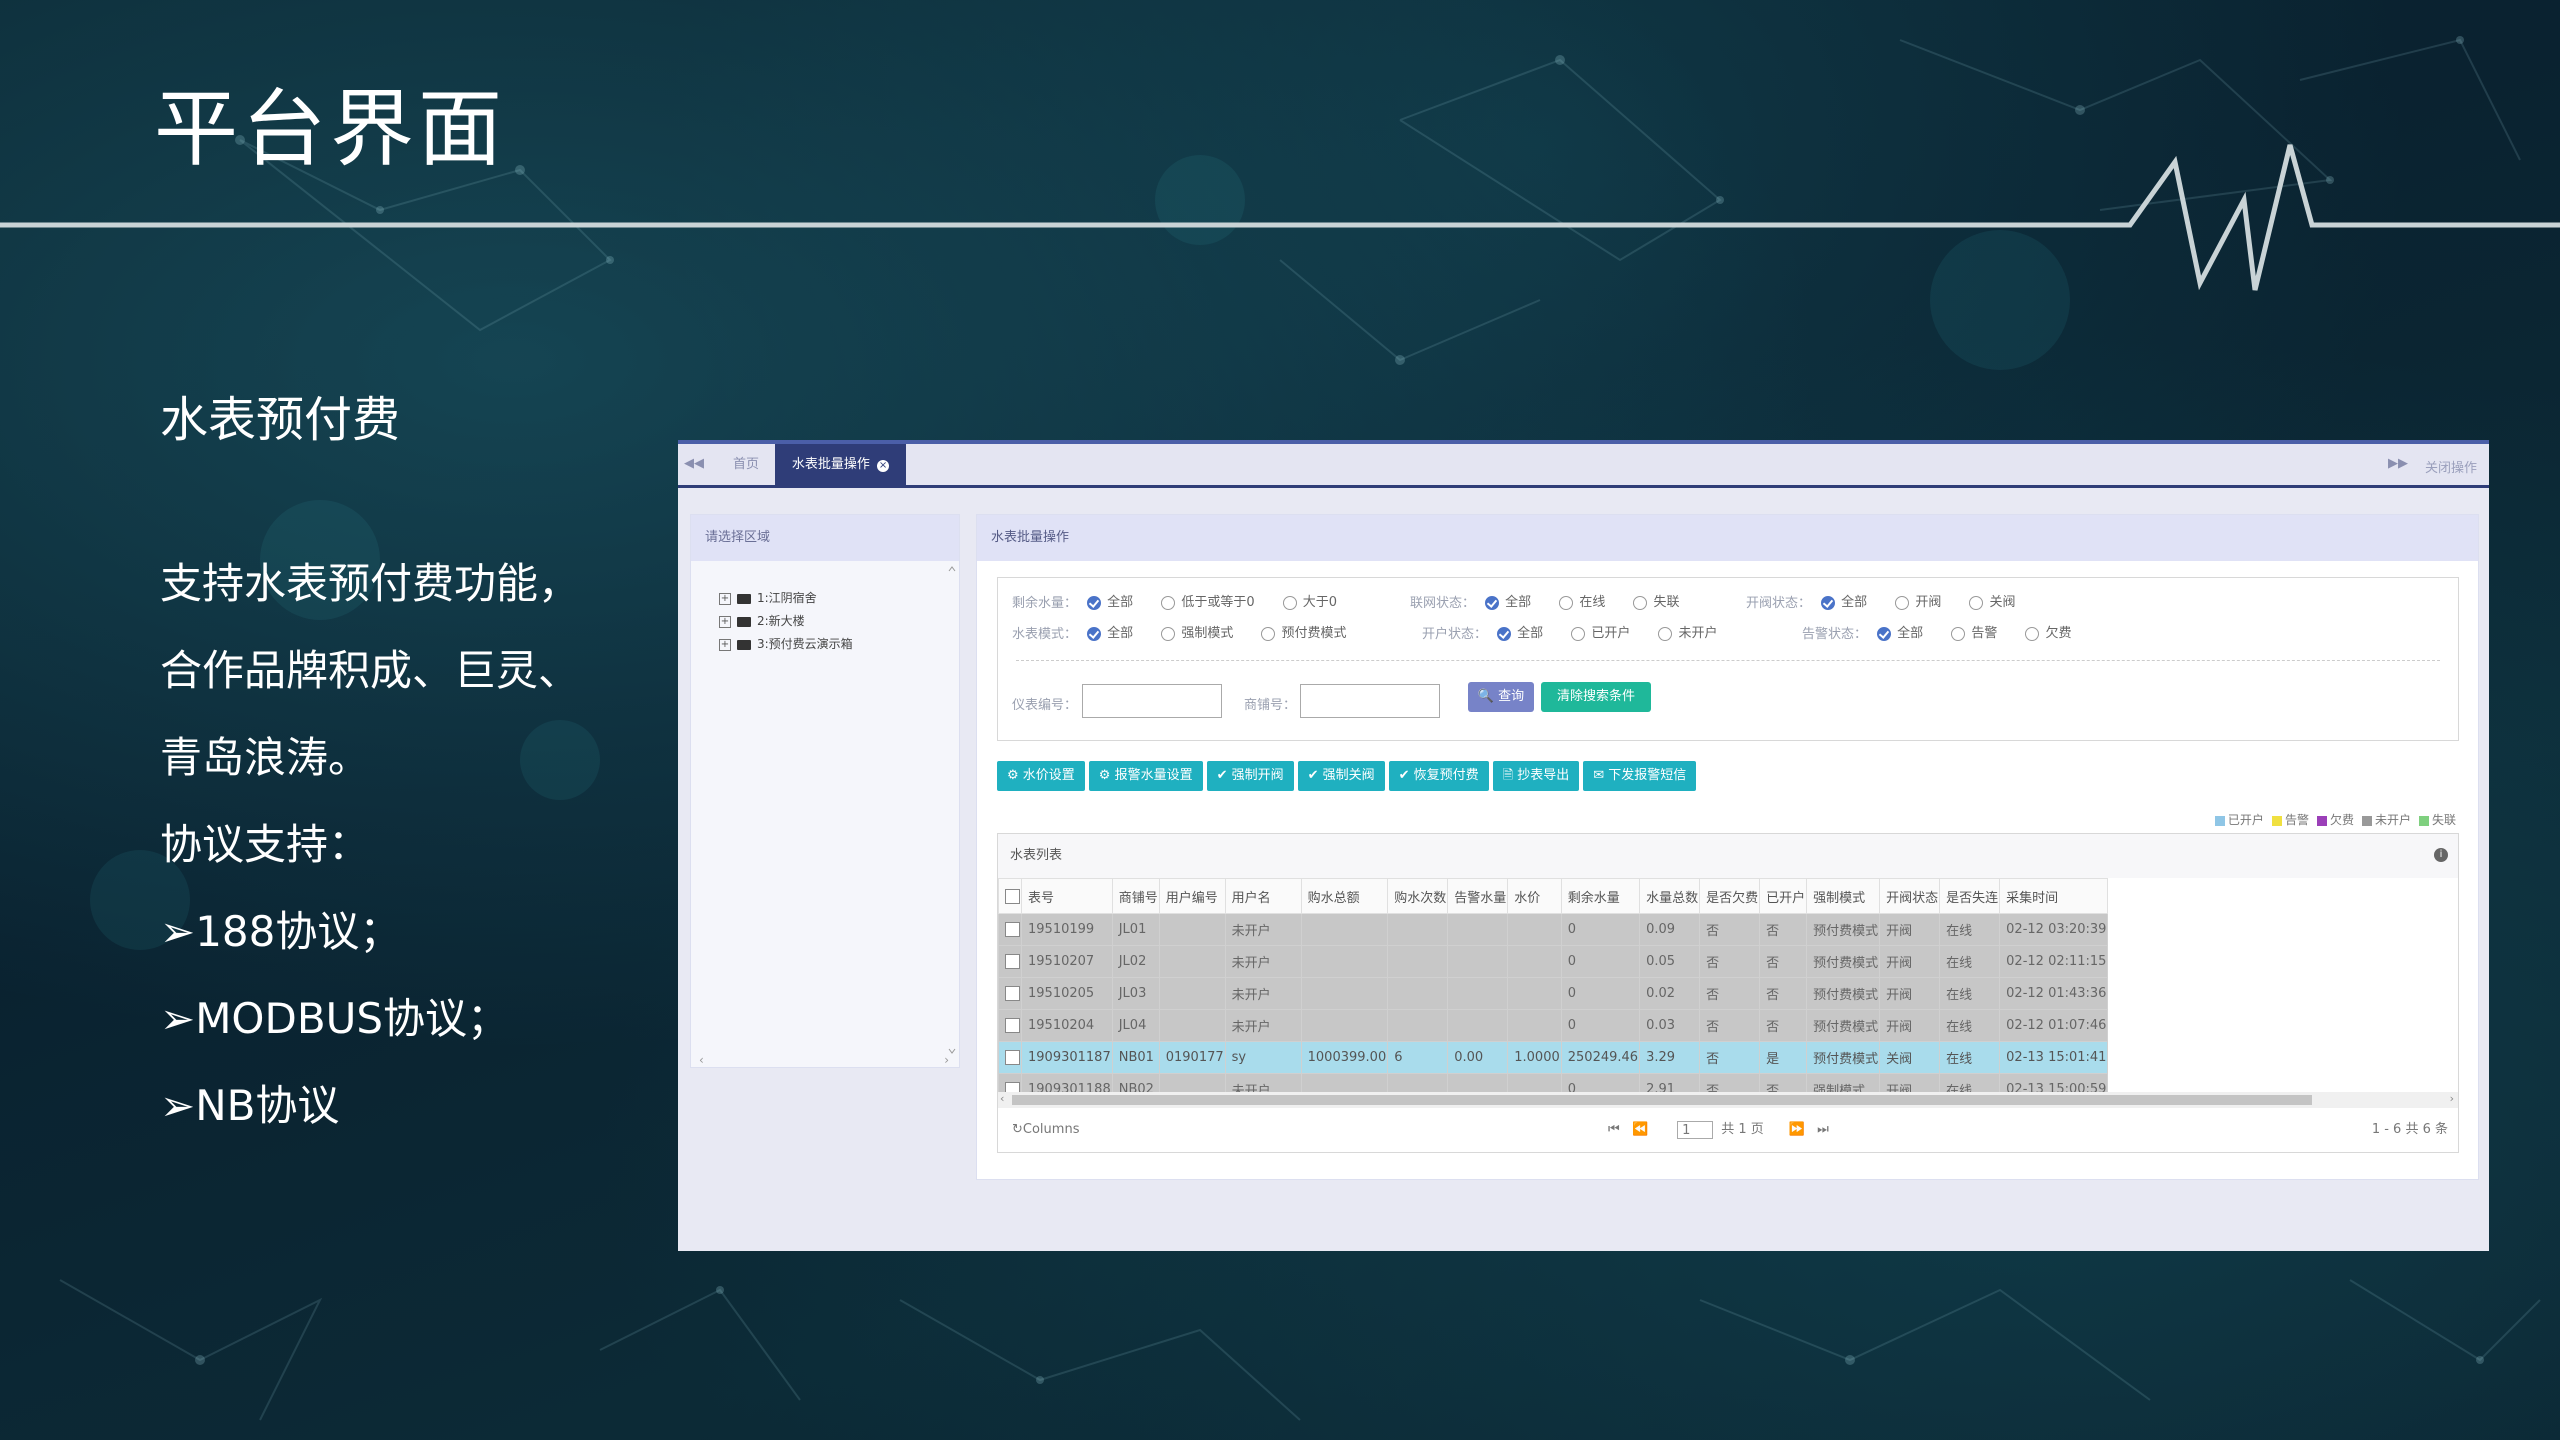  I want to click on prev-page-icon: ⏪, so click(1640, 1129).